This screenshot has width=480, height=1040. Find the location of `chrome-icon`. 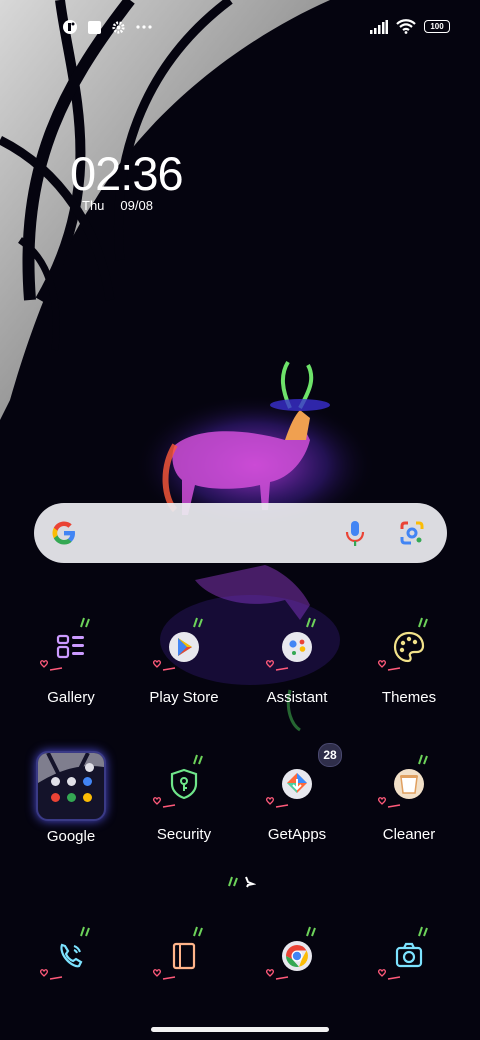

chrome-icon is located at coordinates (294, 953).